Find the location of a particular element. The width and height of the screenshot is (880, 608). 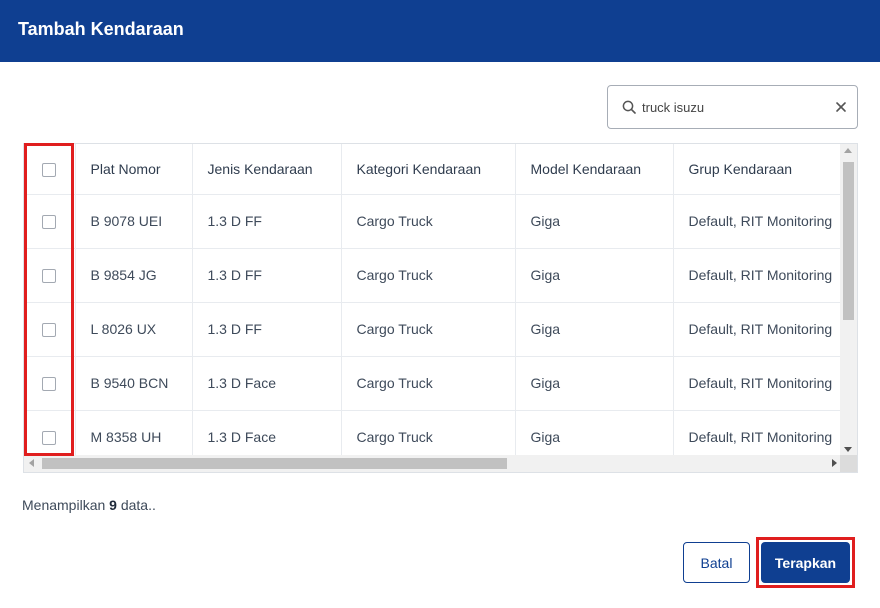

column-header-model-kendaraan: Model Kendaraan is located at coordinates (594, 169).